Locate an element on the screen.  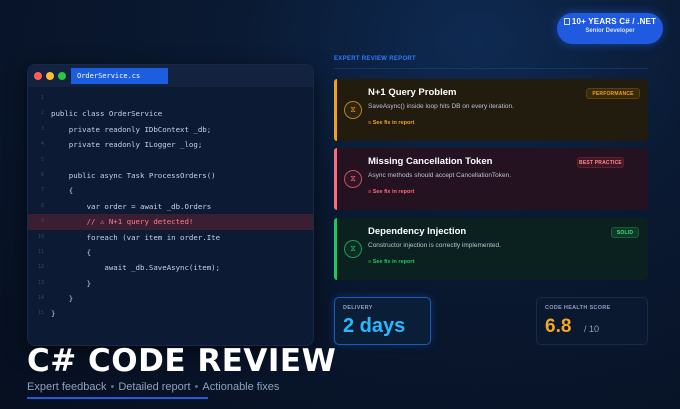
subtitle-item: Actionable fixes is located at coordinates (241, 387).